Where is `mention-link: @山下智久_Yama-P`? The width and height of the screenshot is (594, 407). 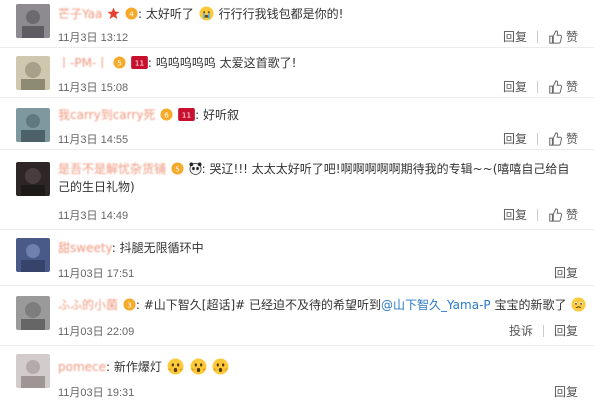 mention-link: @山下智久_Yama-P is located at coordinates (436, 305).